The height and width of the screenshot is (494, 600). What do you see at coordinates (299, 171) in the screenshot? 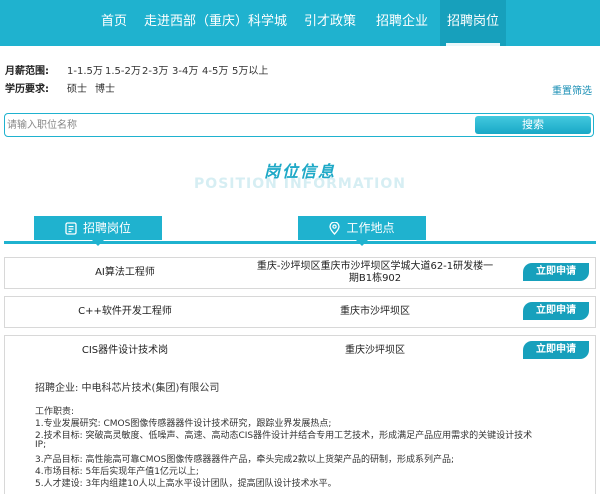
I see `section-title: 岗位信息` at bounding box center [299, 171].